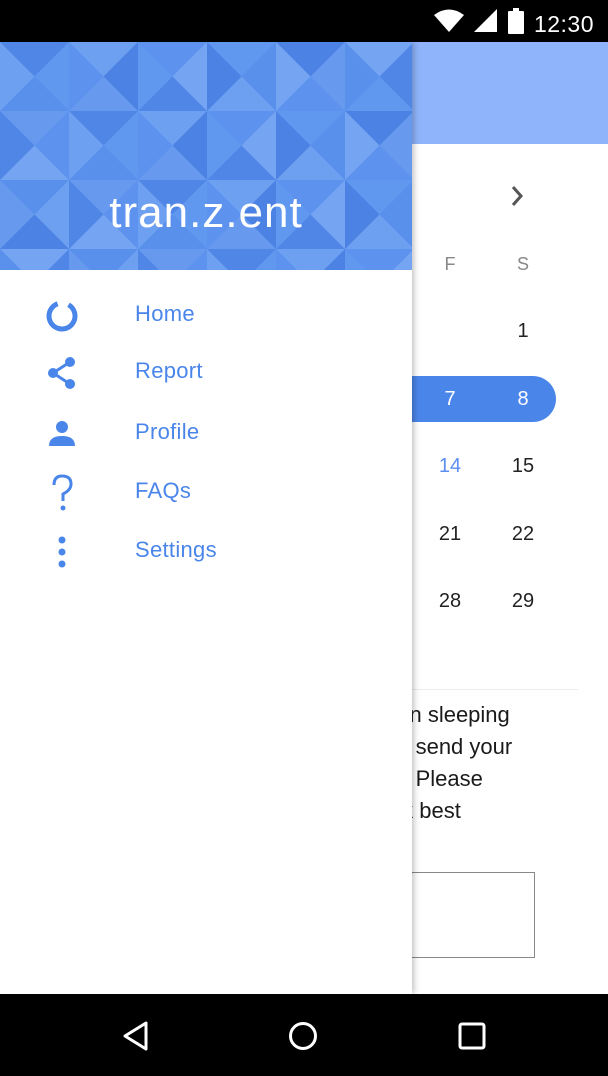 This screenshot has width=608, height=1076. Describe the element at coordinates (491, 689) in the screenshot. I see `divider` at that location.